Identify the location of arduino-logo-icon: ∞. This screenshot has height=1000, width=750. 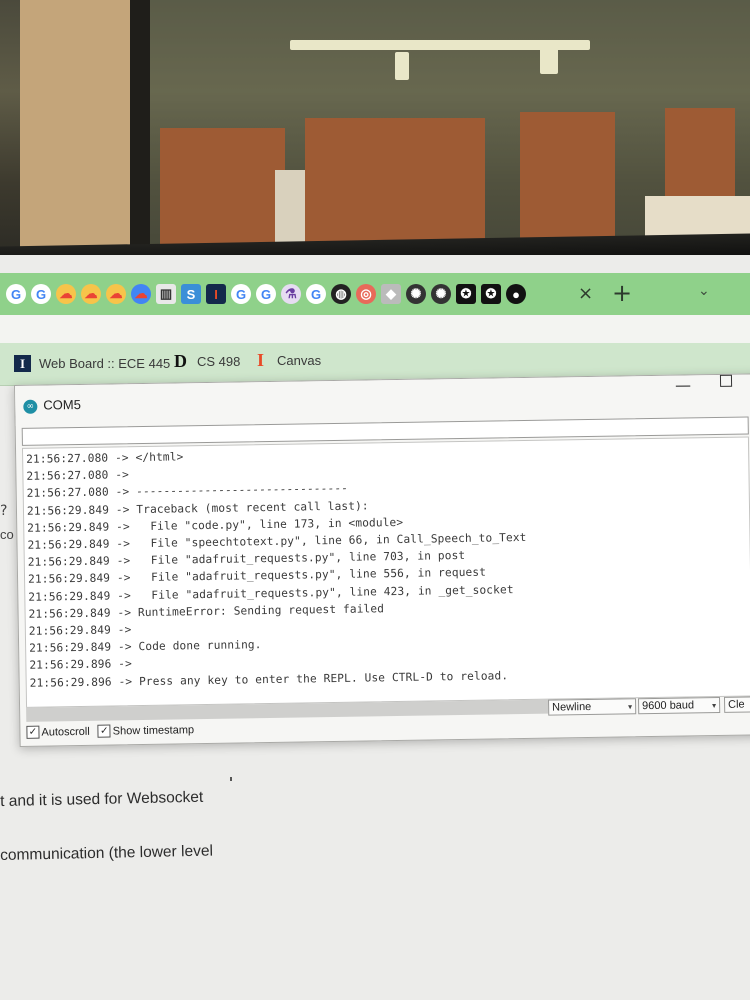
(30, 406).